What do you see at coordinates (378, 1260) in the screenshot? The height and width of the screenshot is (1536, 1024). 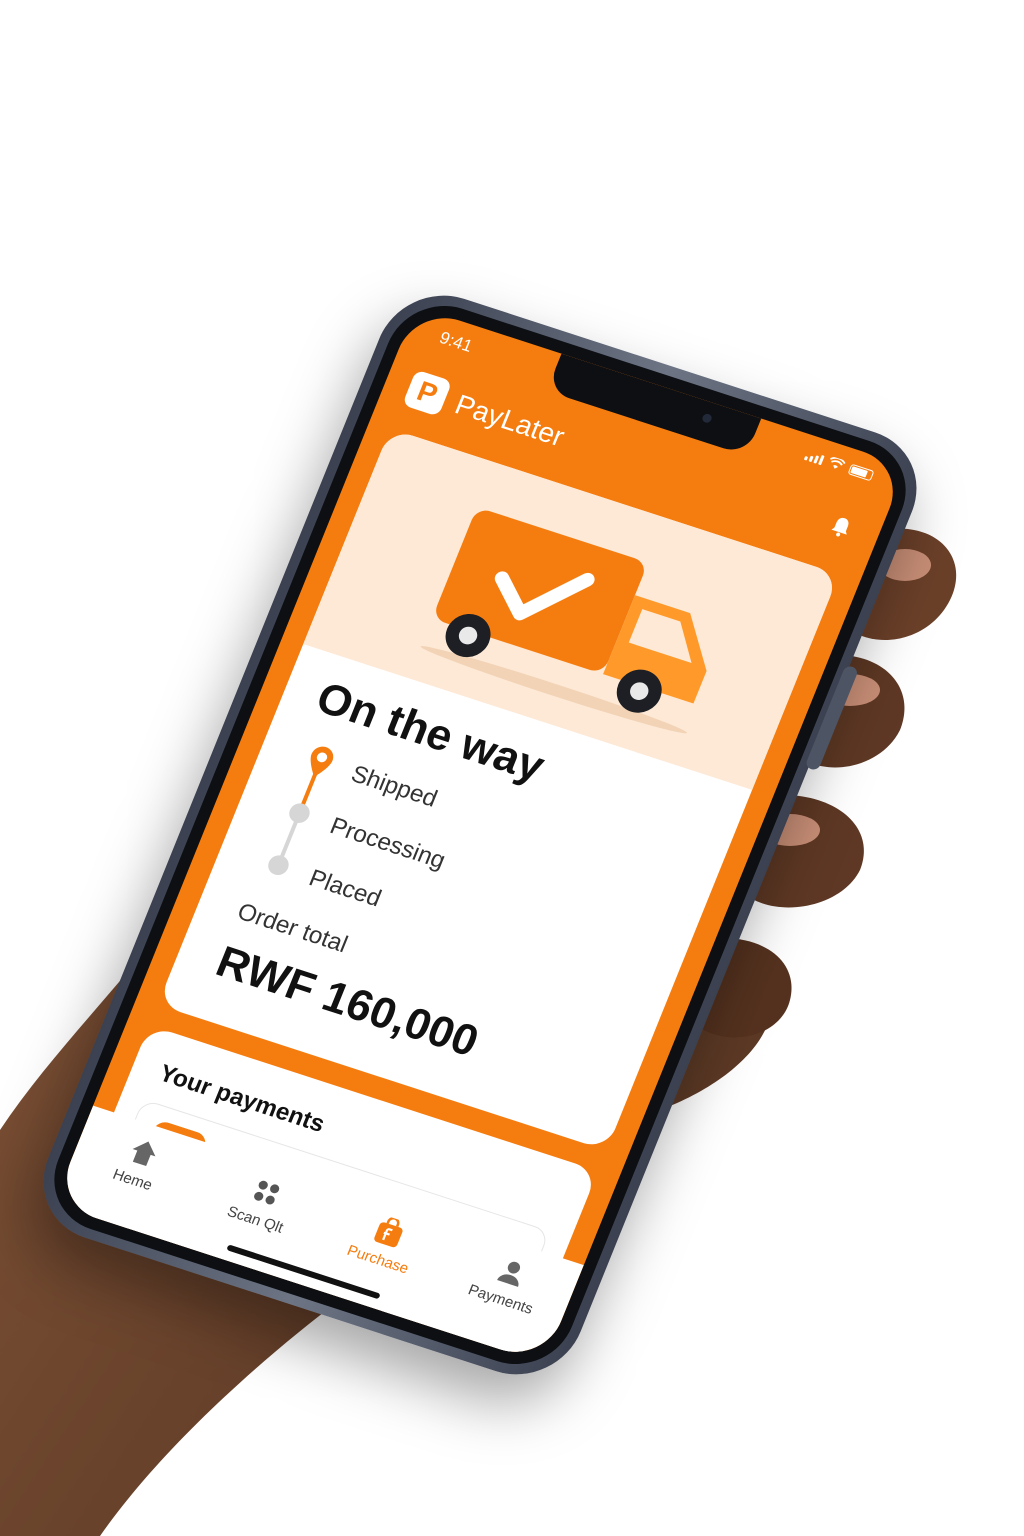 I see `tab-purchase-label: Purchase` at bounding box center [378, 1260].